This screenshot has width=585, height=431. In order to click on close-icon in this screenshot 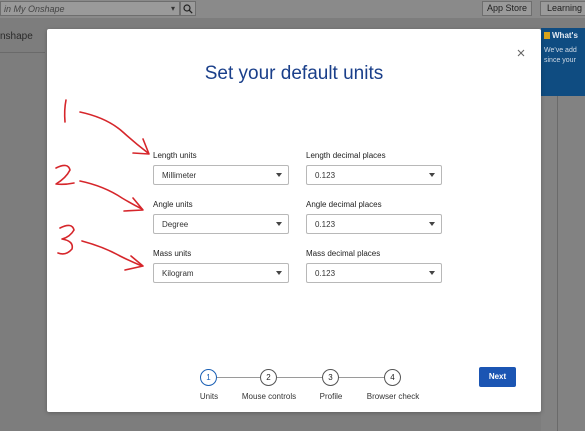, I will do `click(521, 53)`.